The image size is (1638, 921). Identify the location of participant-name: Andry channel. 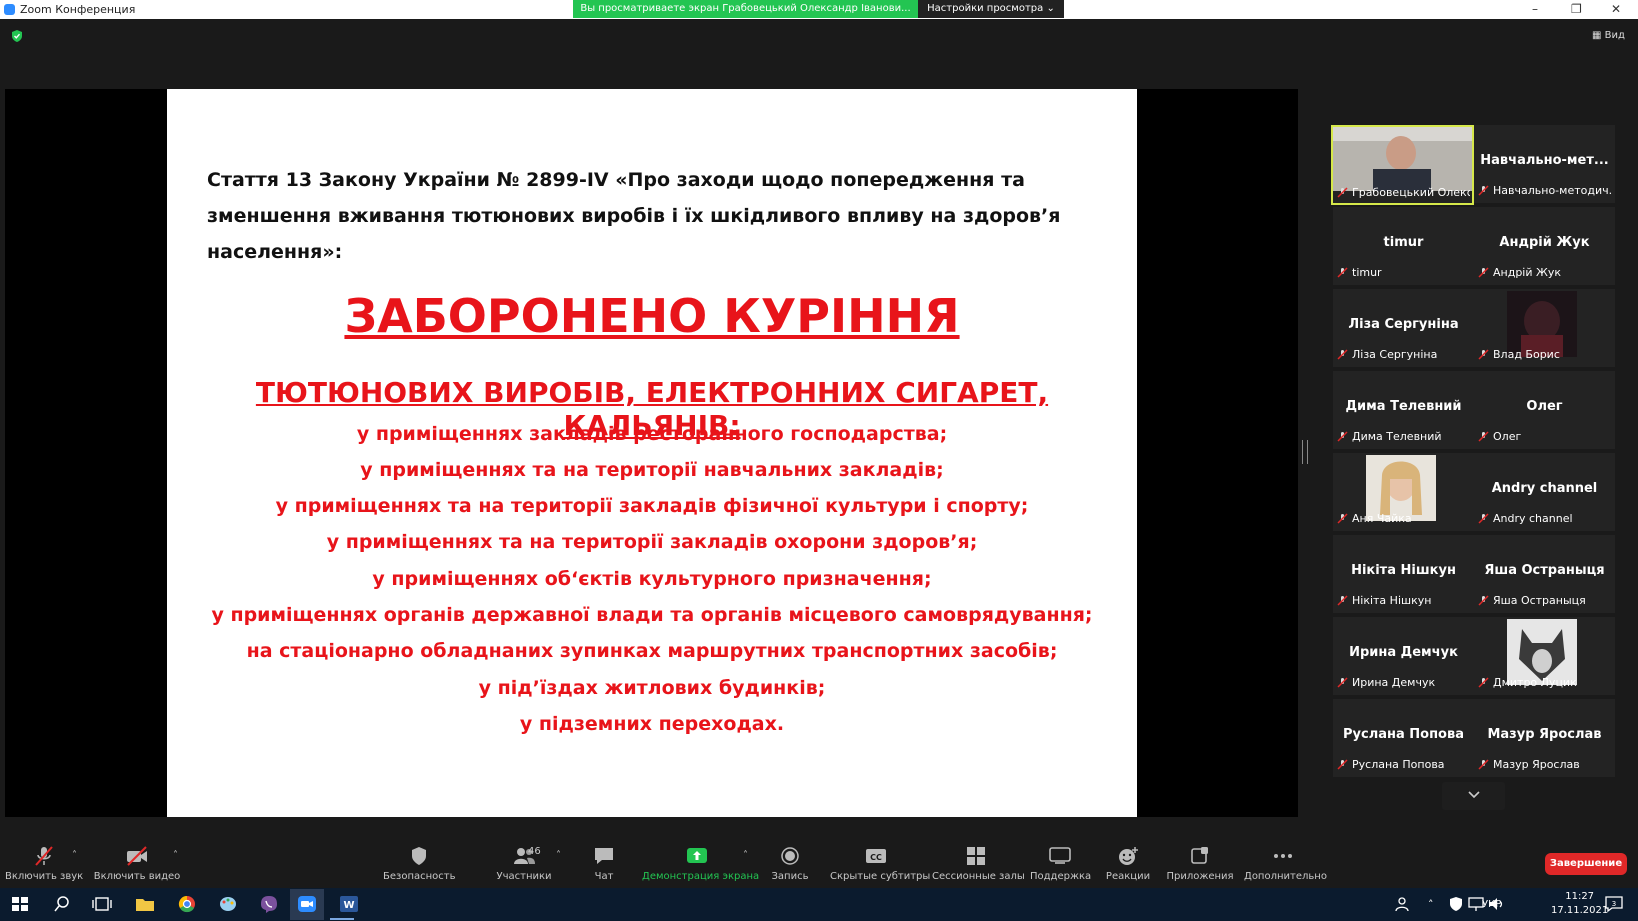
(1533, 518).